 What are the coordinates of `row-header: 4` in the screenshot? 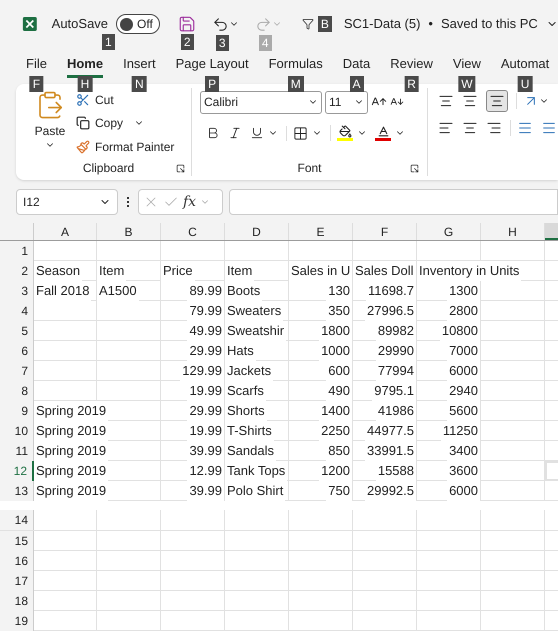 It's located at (17, 311).